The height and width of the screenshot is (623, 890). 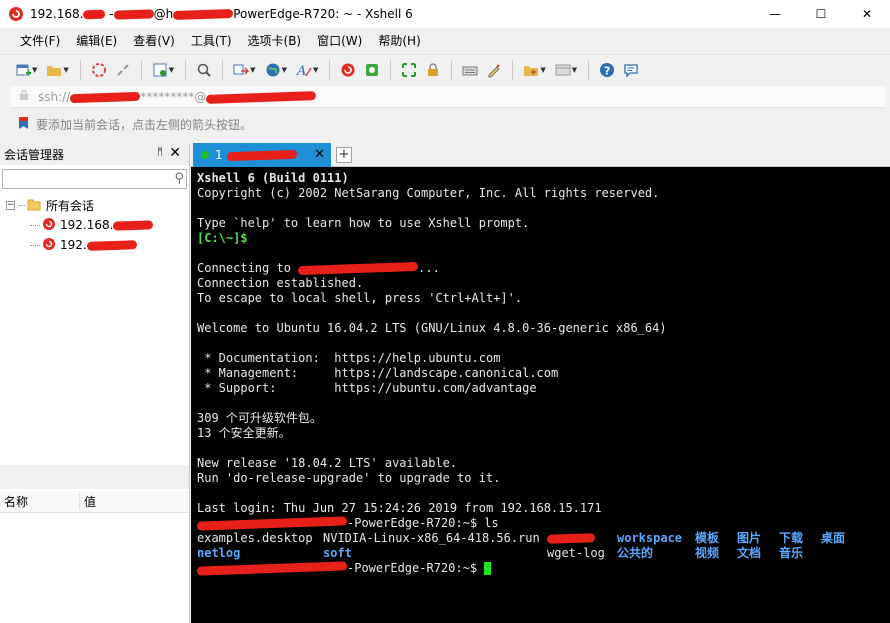 What do you see at coordinates (177, 97) in the screenshot?
I see `address-text: ssh://*********@` at bounding box center [177, 97].